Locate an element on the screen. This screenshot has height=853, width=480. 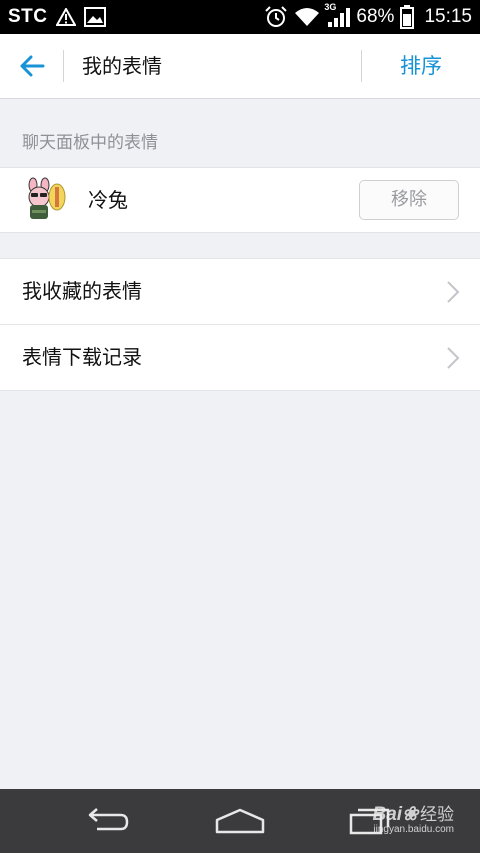
title-bar: 我的表情 排序 is located at coordinates (240, 66).